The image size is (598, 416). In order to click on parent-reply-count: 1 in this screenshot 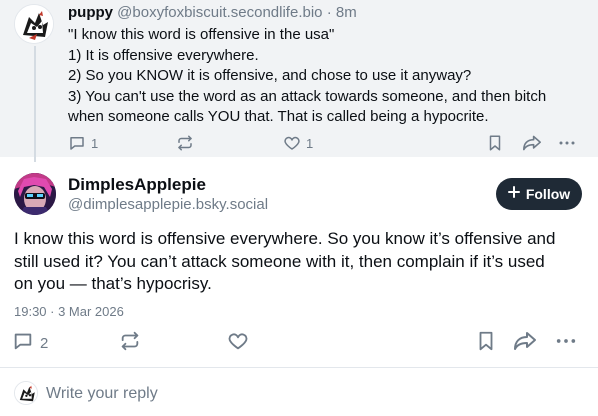, I will do `click(95, 143)`.